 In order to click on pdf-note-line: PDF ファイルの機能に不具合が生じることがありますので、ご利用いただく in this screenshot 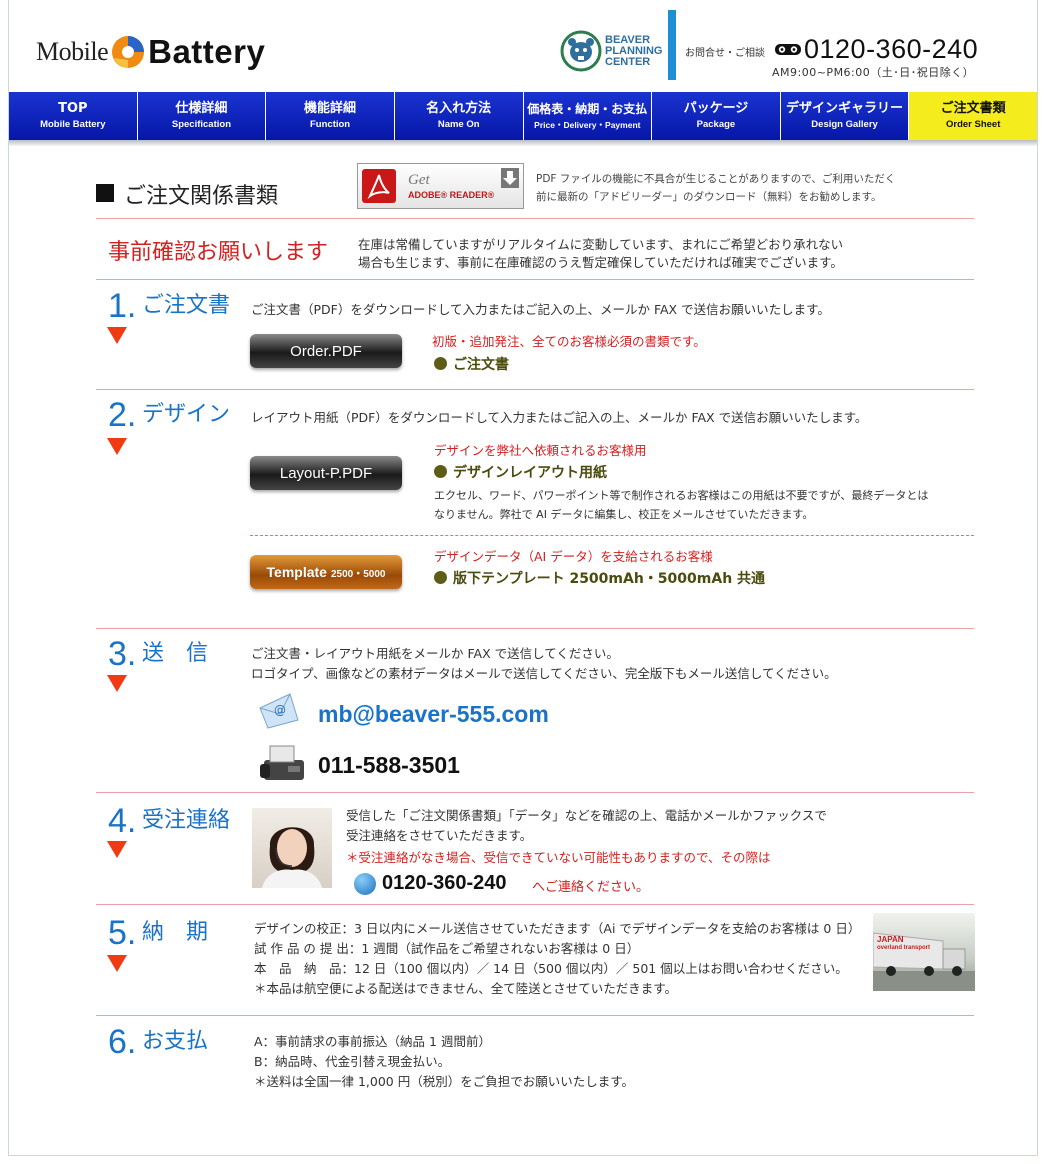, I will do `click(716, 179)`.